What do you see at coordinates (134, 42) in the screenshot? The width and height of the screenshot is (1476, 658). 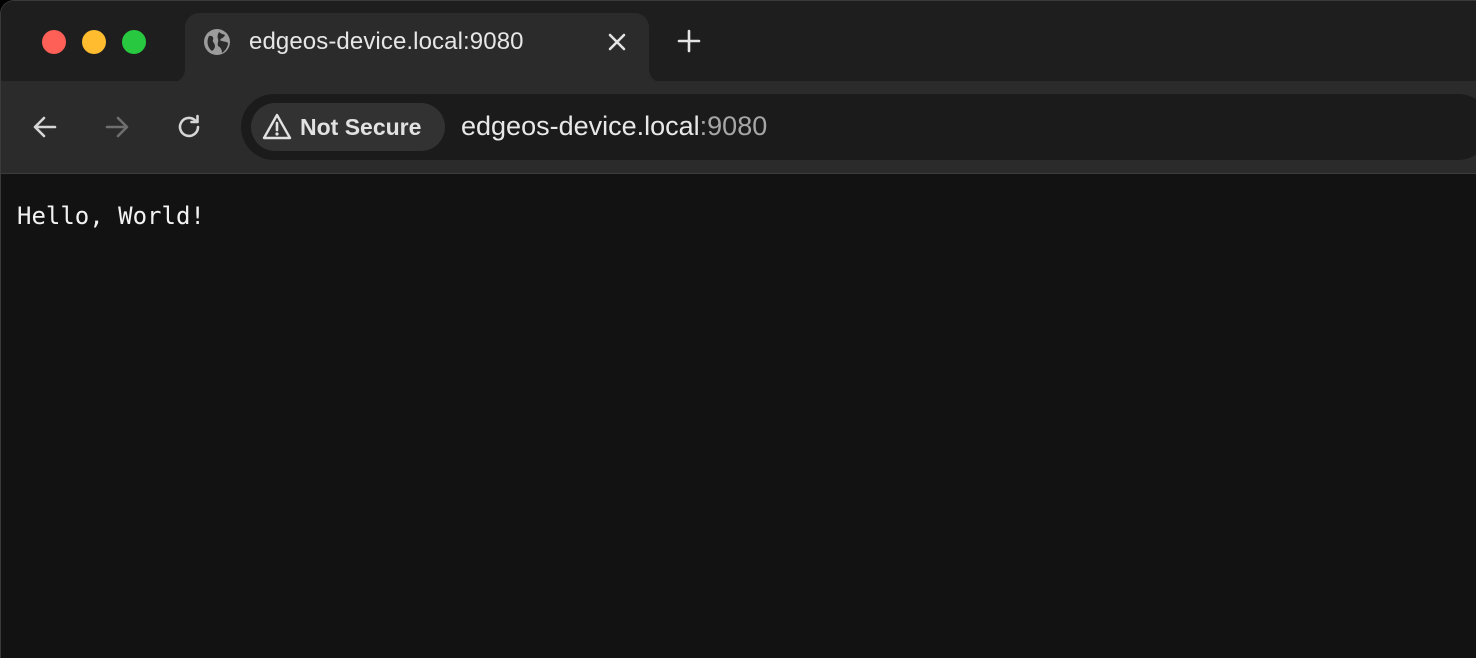 I see `window-zoom-button` at bounding box center [134, 42].